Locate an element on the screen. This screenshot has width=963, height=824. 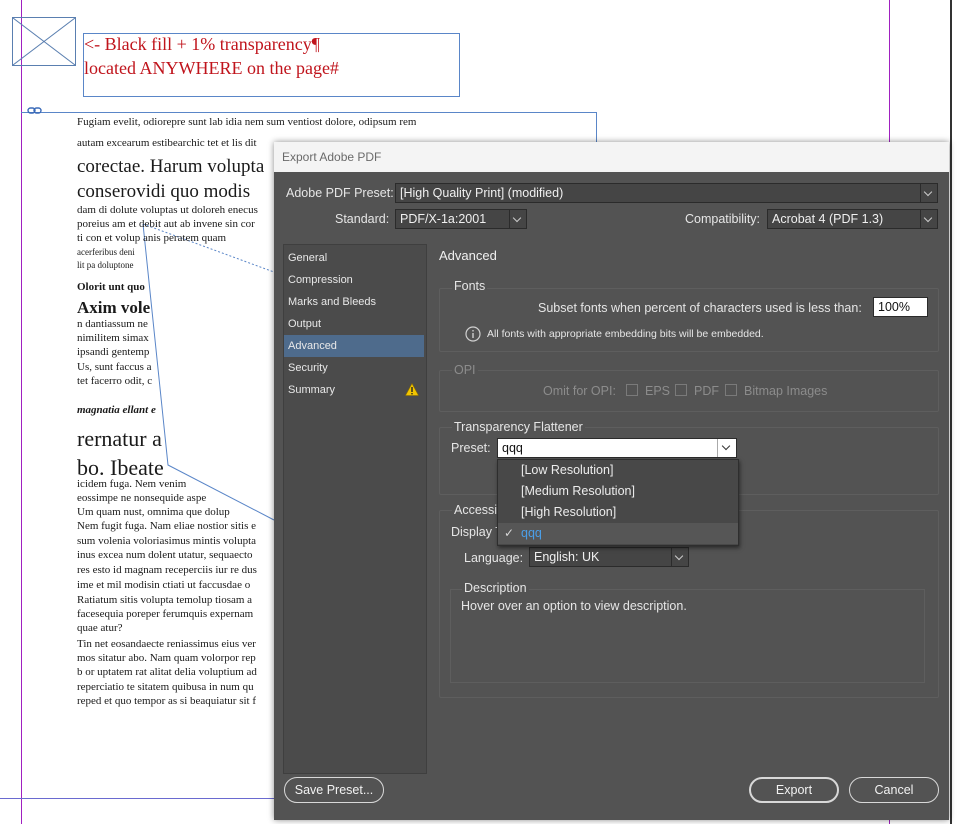
flattener-preset-value: qqq is located at coordinates (512, 448).